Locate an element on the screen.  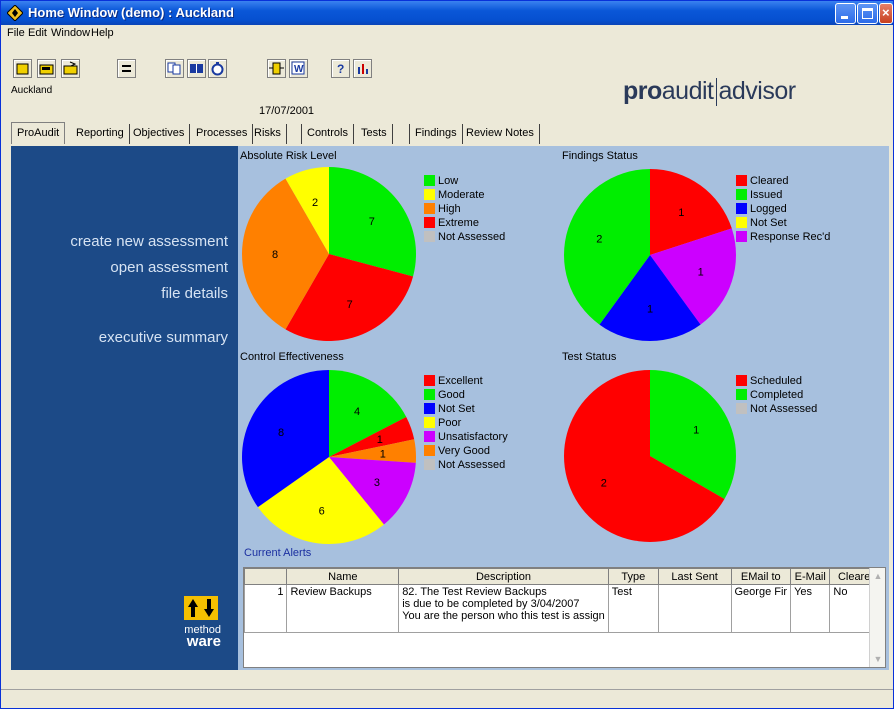
book-icon is located at coordinates (196, 68).